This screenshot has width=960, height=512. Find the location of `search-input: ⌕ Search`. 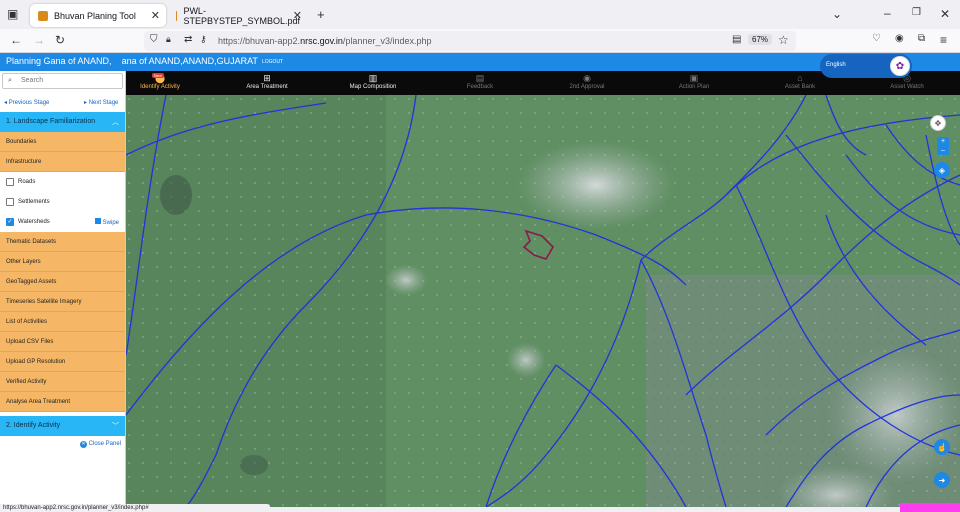

search-input: ⌕ Search is located at coordinates (62, 81).